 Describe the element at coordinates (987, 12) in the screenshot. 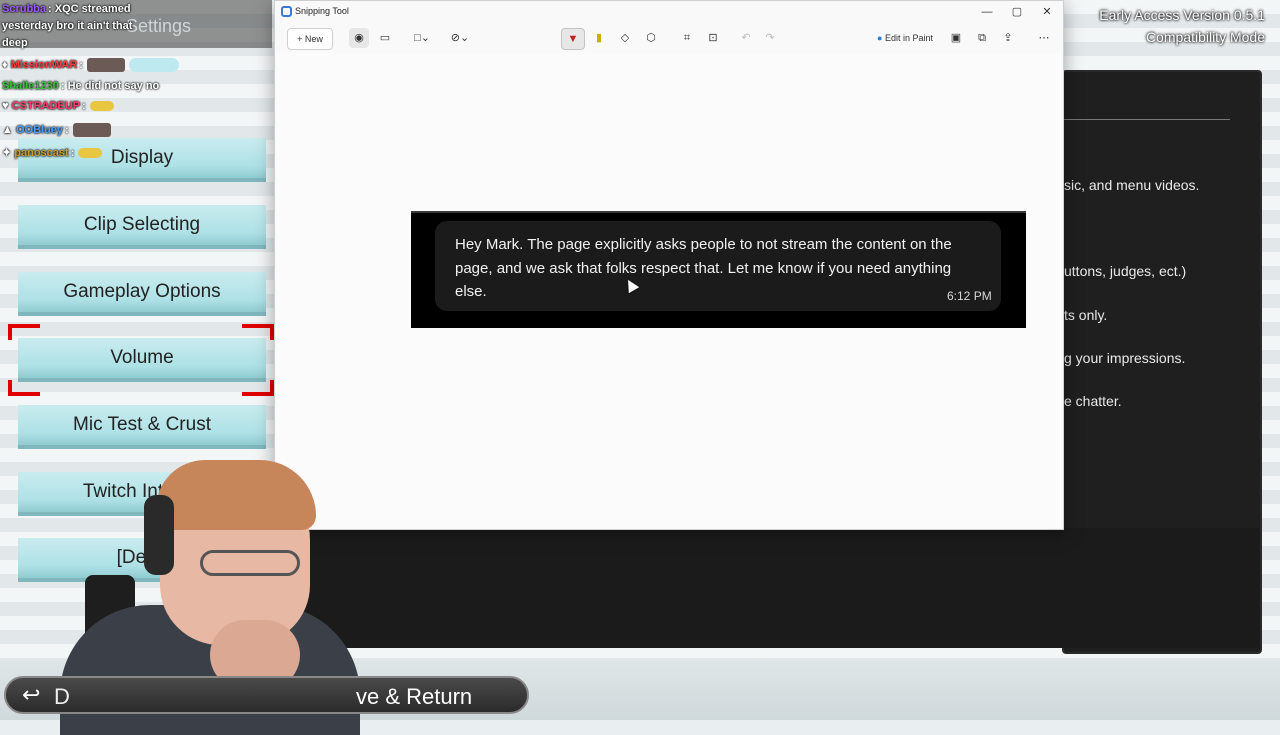

I see `minimize-icon: —` at that location.